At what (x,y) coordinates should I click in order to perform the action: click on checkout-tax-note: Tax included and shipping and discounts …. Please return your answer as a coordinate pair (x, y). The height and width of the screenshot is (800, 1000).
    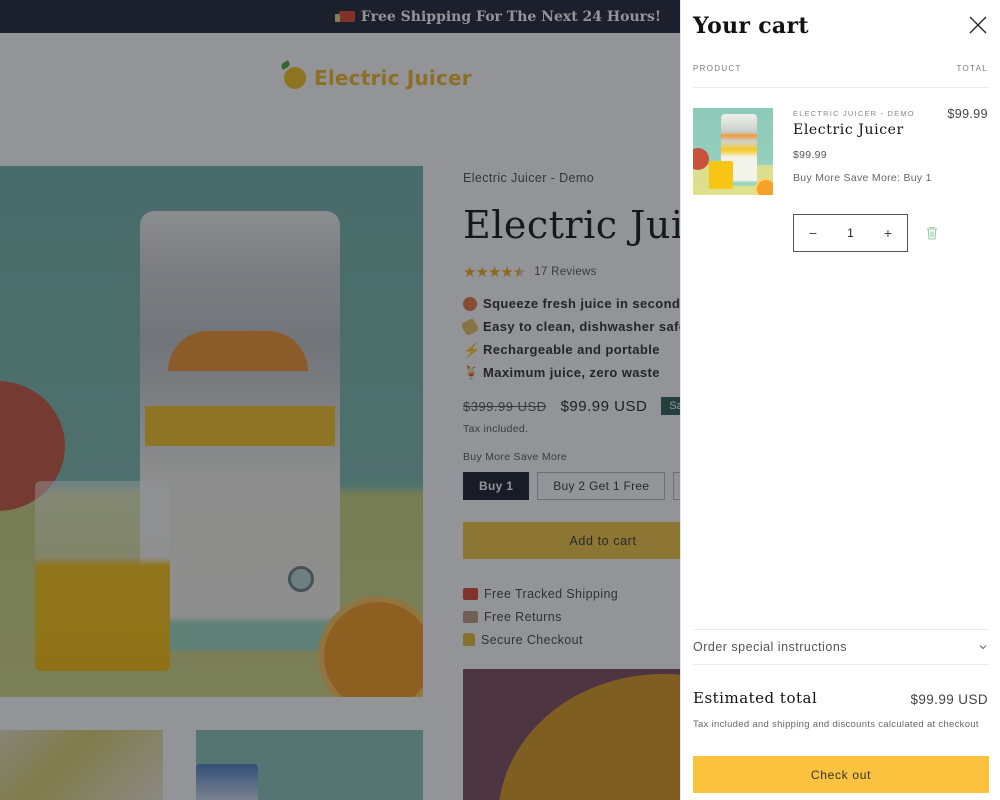
    Looking at the image, I should click on (836, 724).